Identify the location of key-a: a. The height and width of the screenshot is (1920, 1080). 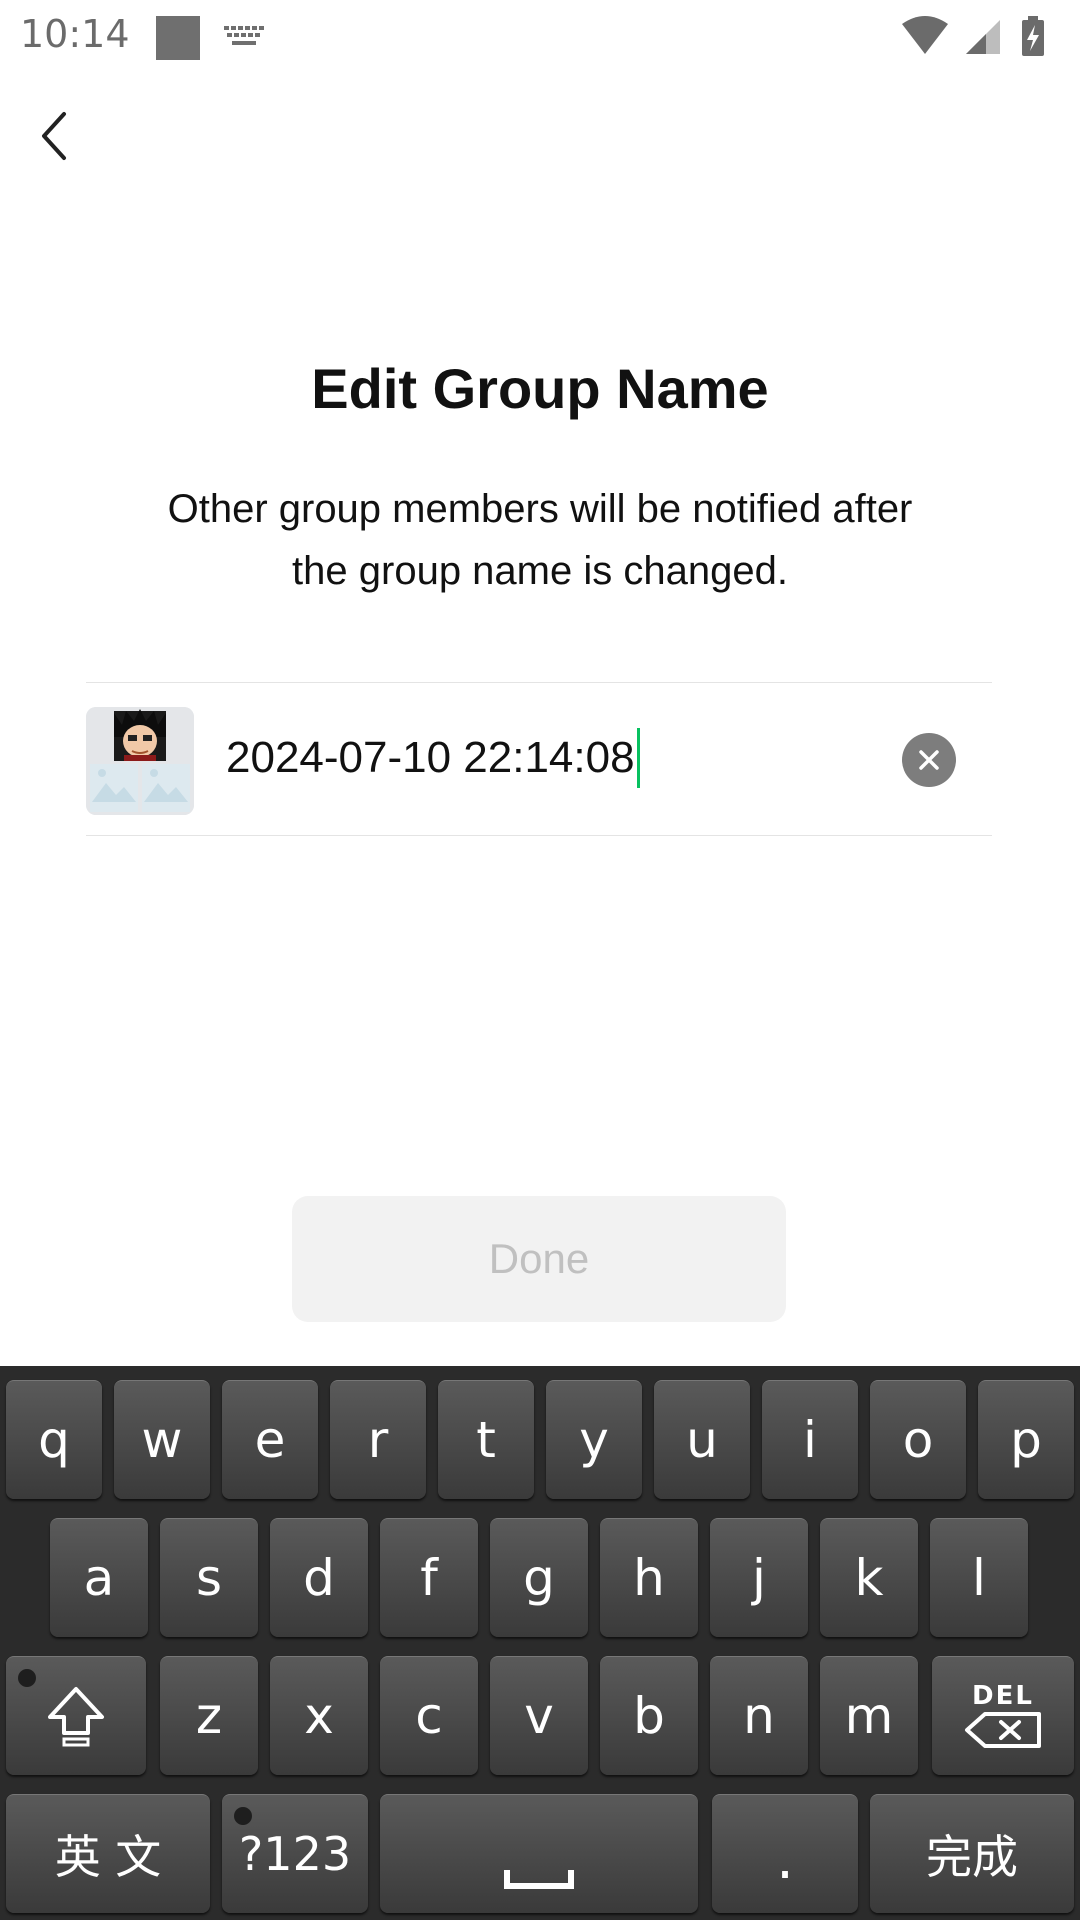
(99, 1577).